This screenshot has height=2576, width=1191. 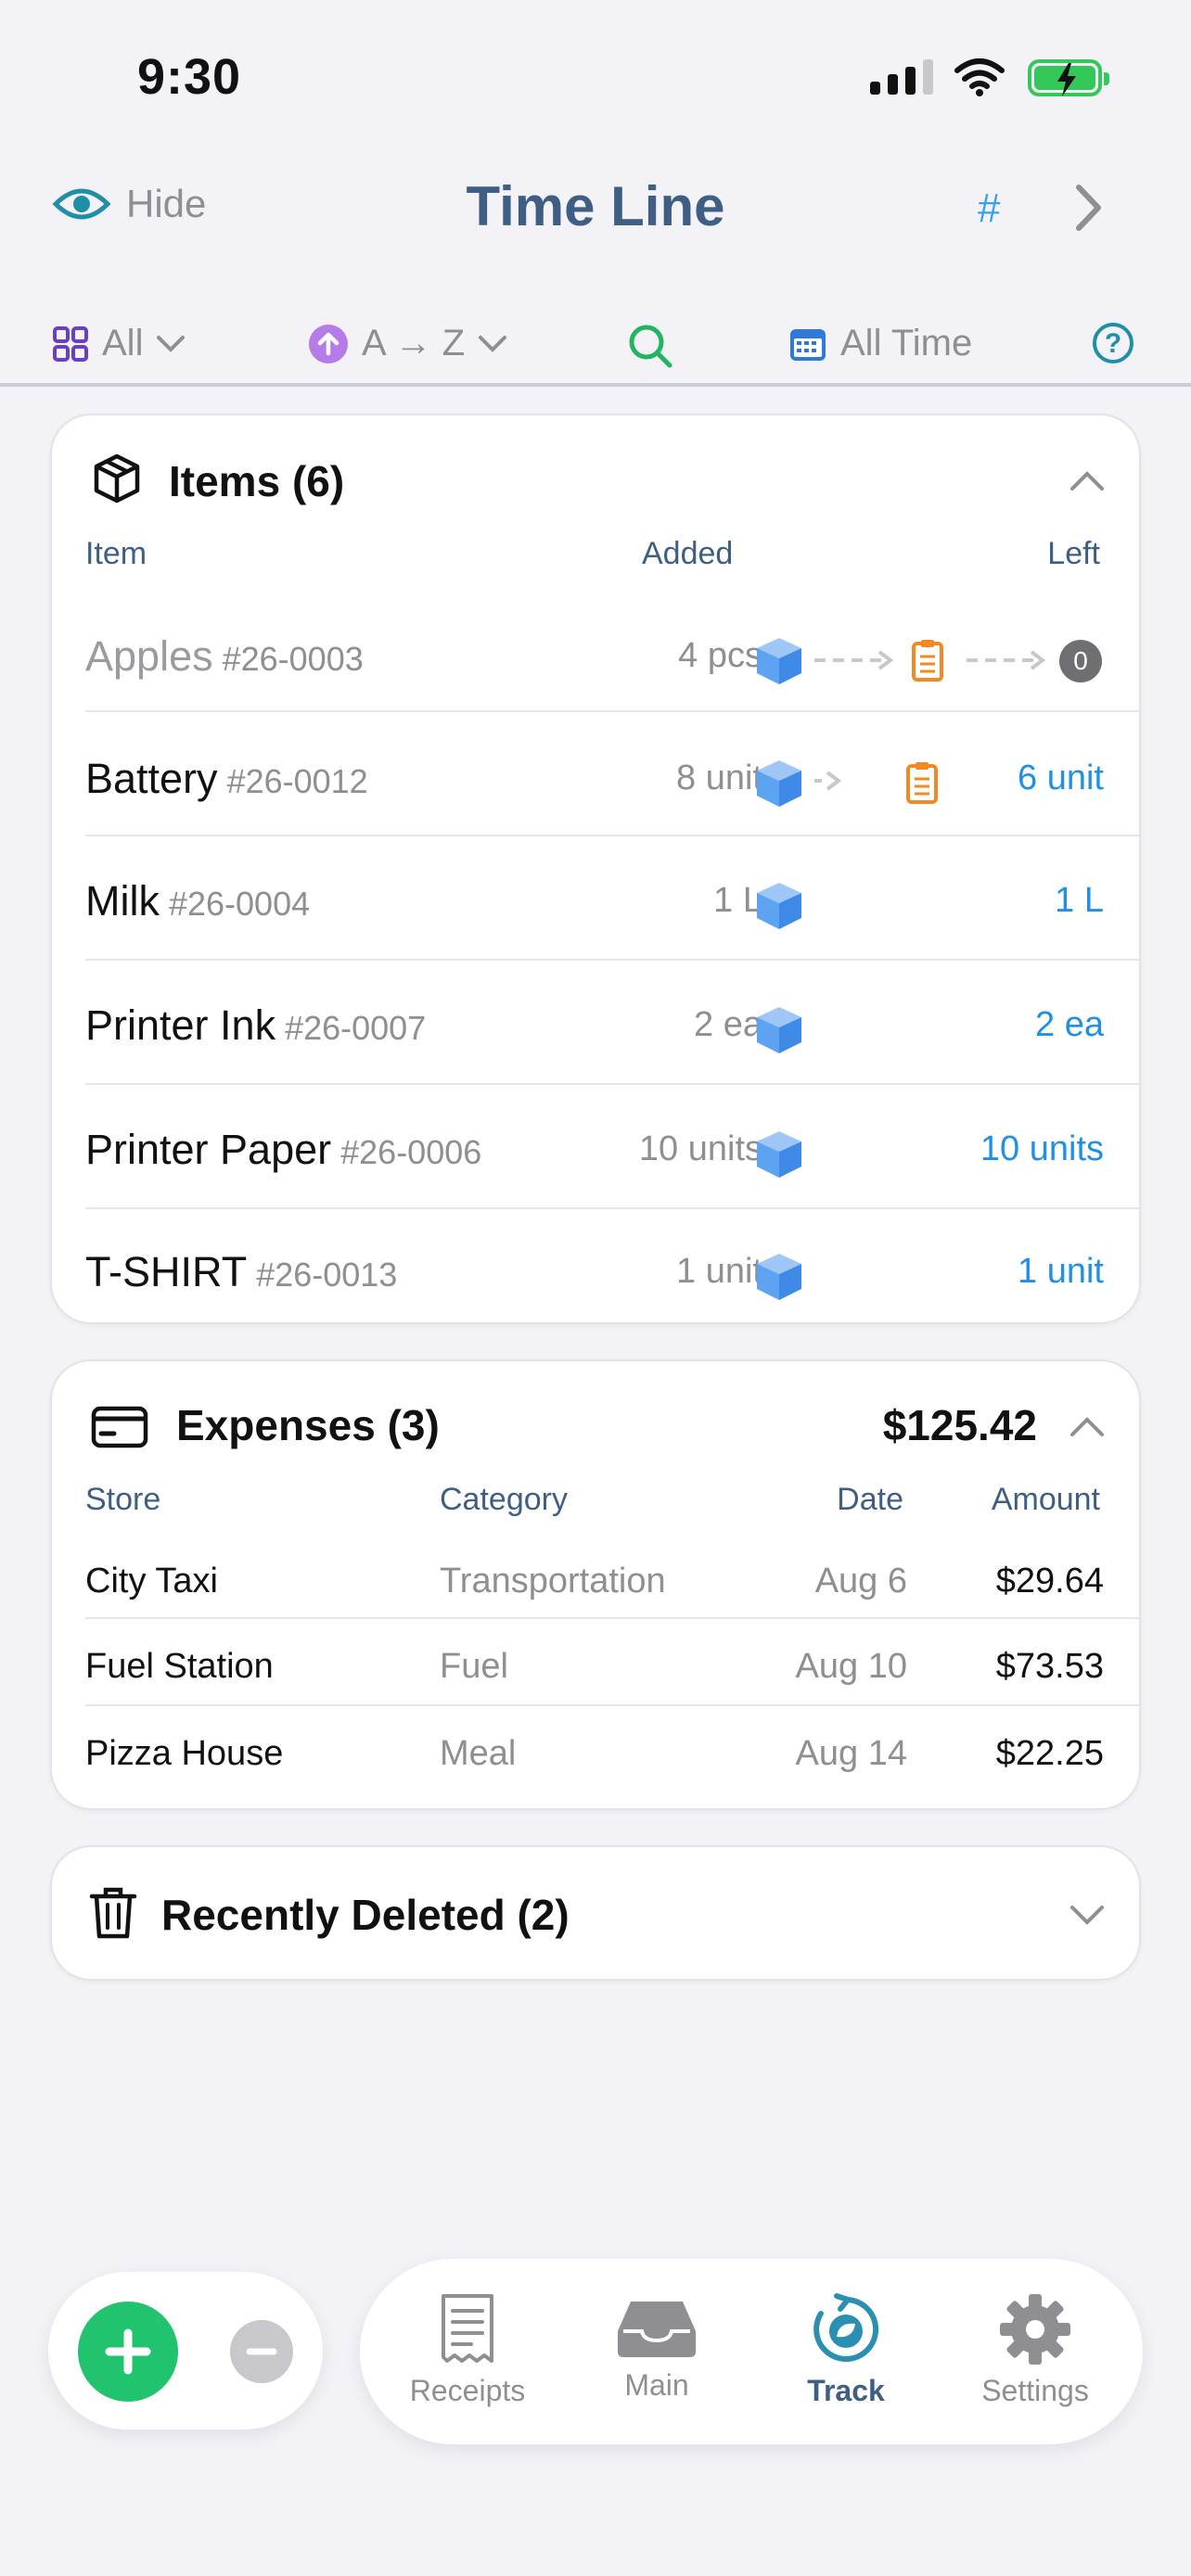 What do you see at coordinates (504, 1499) in the screenshot?
I see `column-header-category: Category` at bounding box center [504, 1499].